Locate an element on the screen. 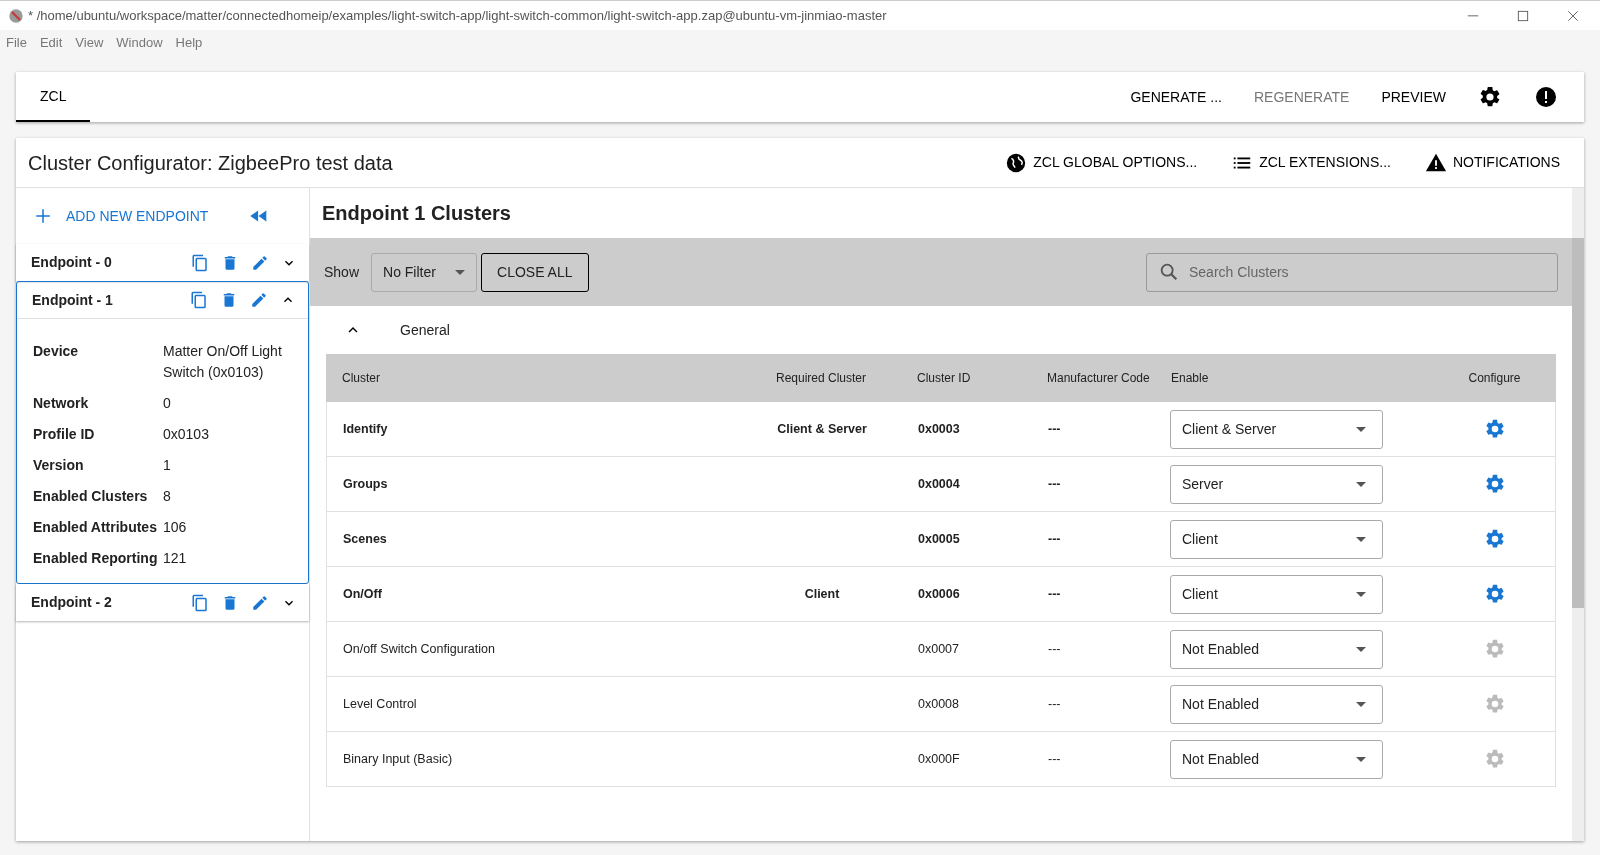  table-cell-text: 0x000F is located at coordinates (939, 759).